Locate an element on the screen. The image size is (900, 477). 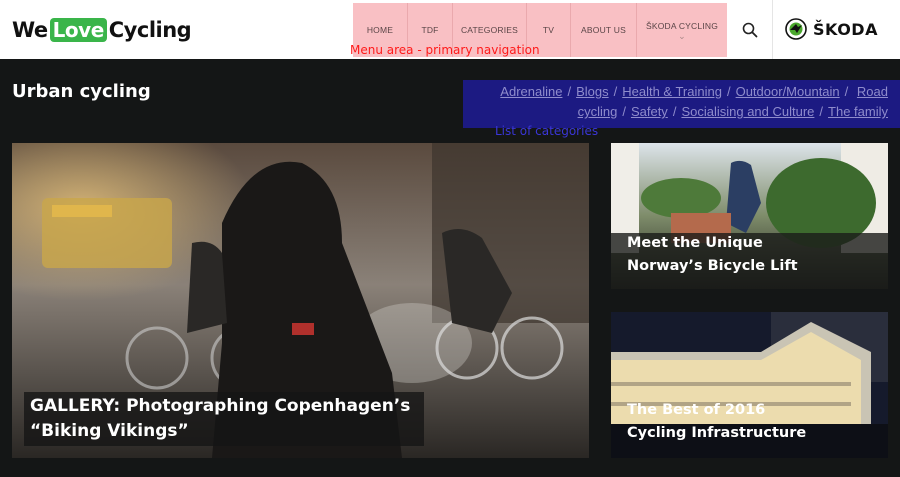
search-button is located at coordinates (750, 29).